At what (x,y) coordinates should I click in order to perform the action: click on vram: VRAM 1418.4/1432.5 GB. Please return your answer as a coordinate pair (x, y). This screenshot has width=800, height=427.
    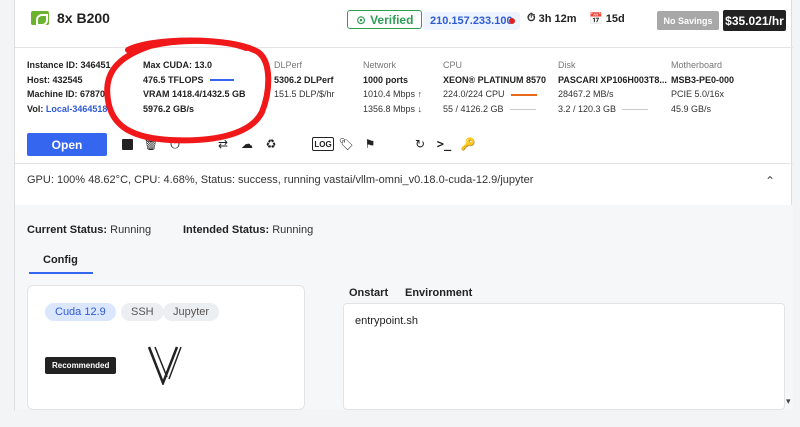
    Looking at the image, I should click on (194, 94).